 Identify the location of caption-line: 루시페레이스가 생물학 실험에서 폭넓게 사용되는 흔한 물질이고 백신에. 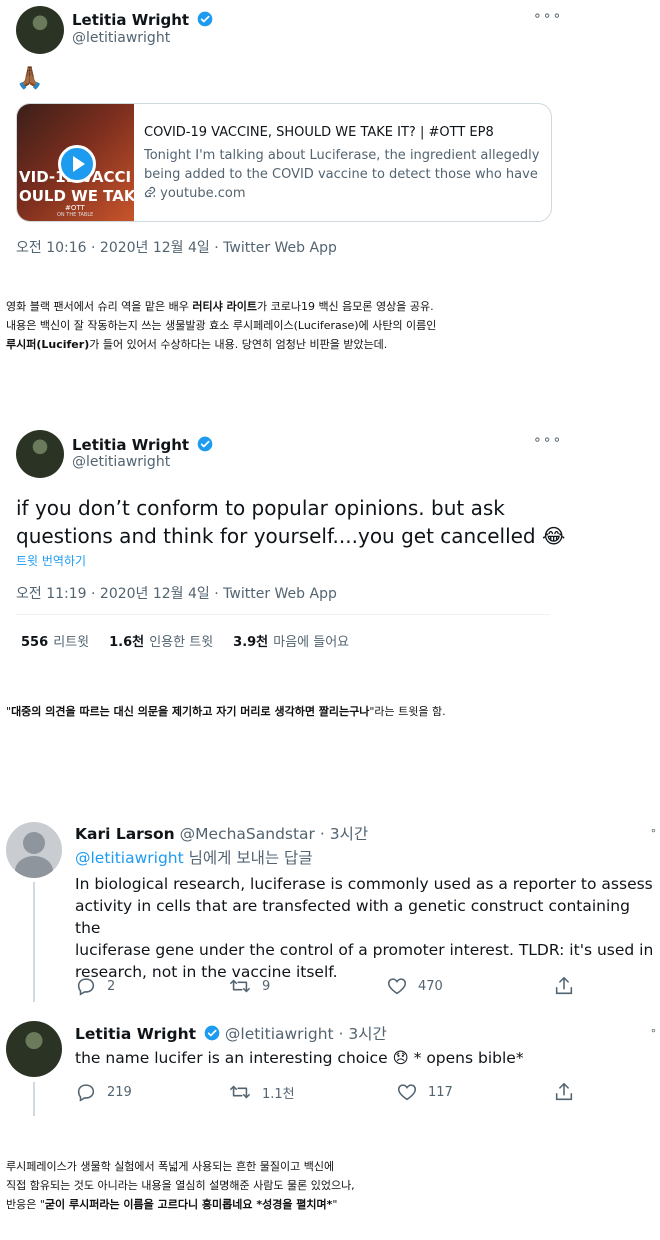
(170, 1166).